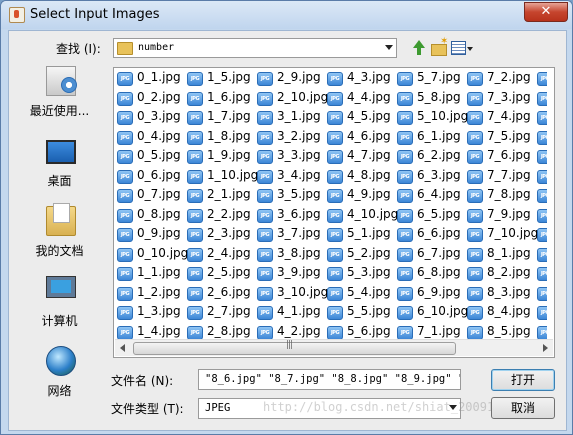 The width and height of the screenshot is (573, 435). What do you see at coordinates (369, 96) in the screenshot?
I see `file-name: 4_4.jpg` at bounding box center [369, 96].